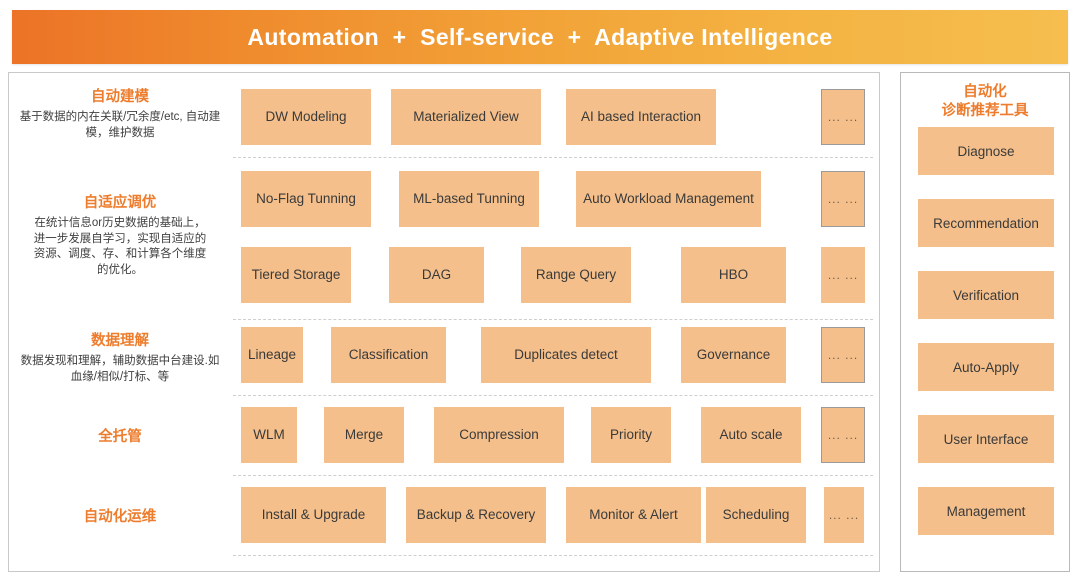 The height and width of the screenshot is (581, 1080). Describe the element at coordinates (986, 367) in the screenshot. I see `diagnostic-tool-auto-apply: Auto-Apply` at that location.